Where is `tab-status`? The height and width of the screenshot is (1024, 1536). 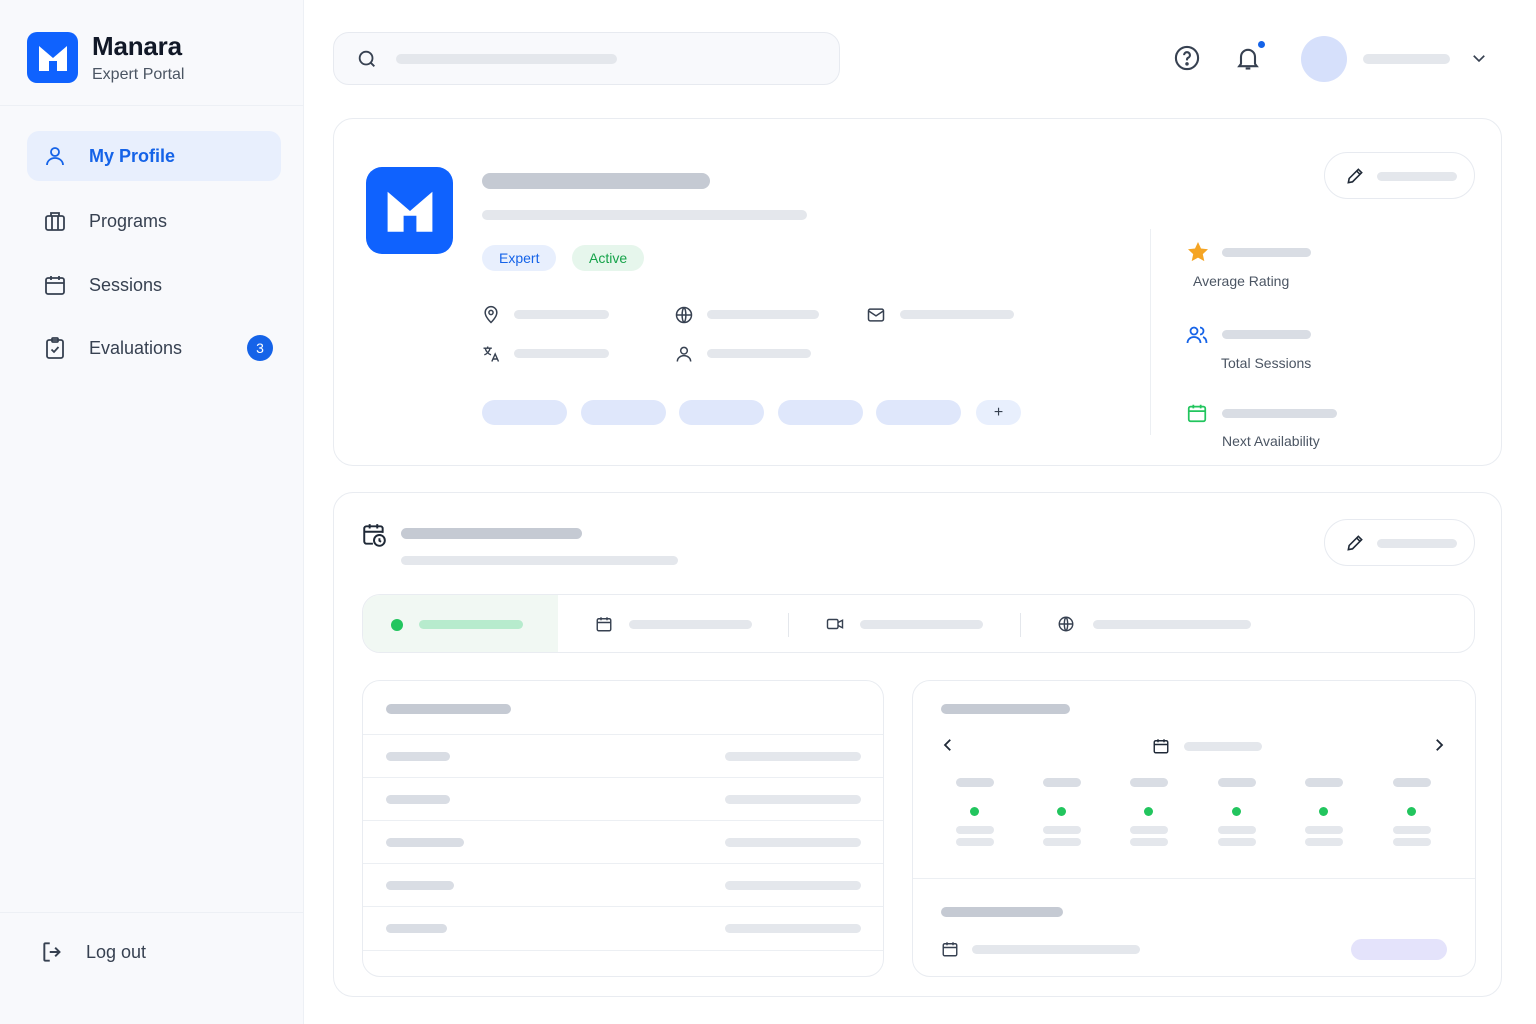 tab-status is located at coordinates (460, 623).